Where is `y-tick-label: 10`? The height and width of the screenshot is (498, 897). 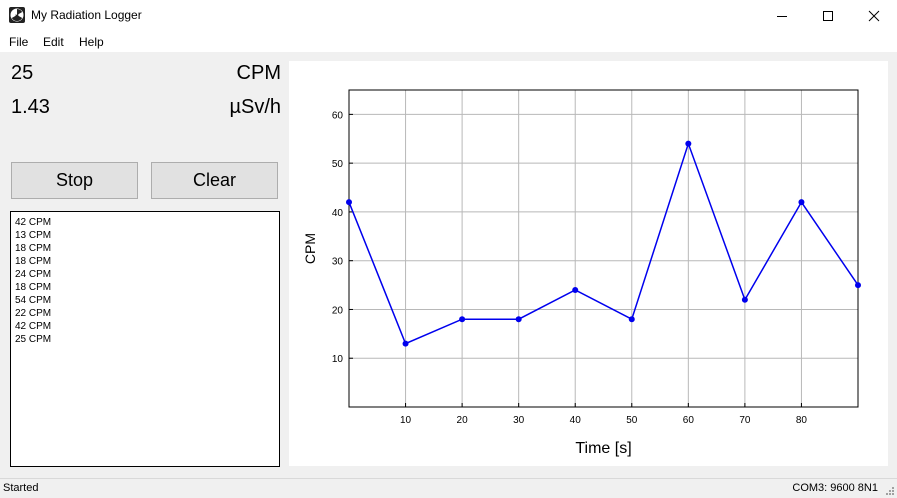
y-tick-label: 10 is located at coordinates (338, 359).